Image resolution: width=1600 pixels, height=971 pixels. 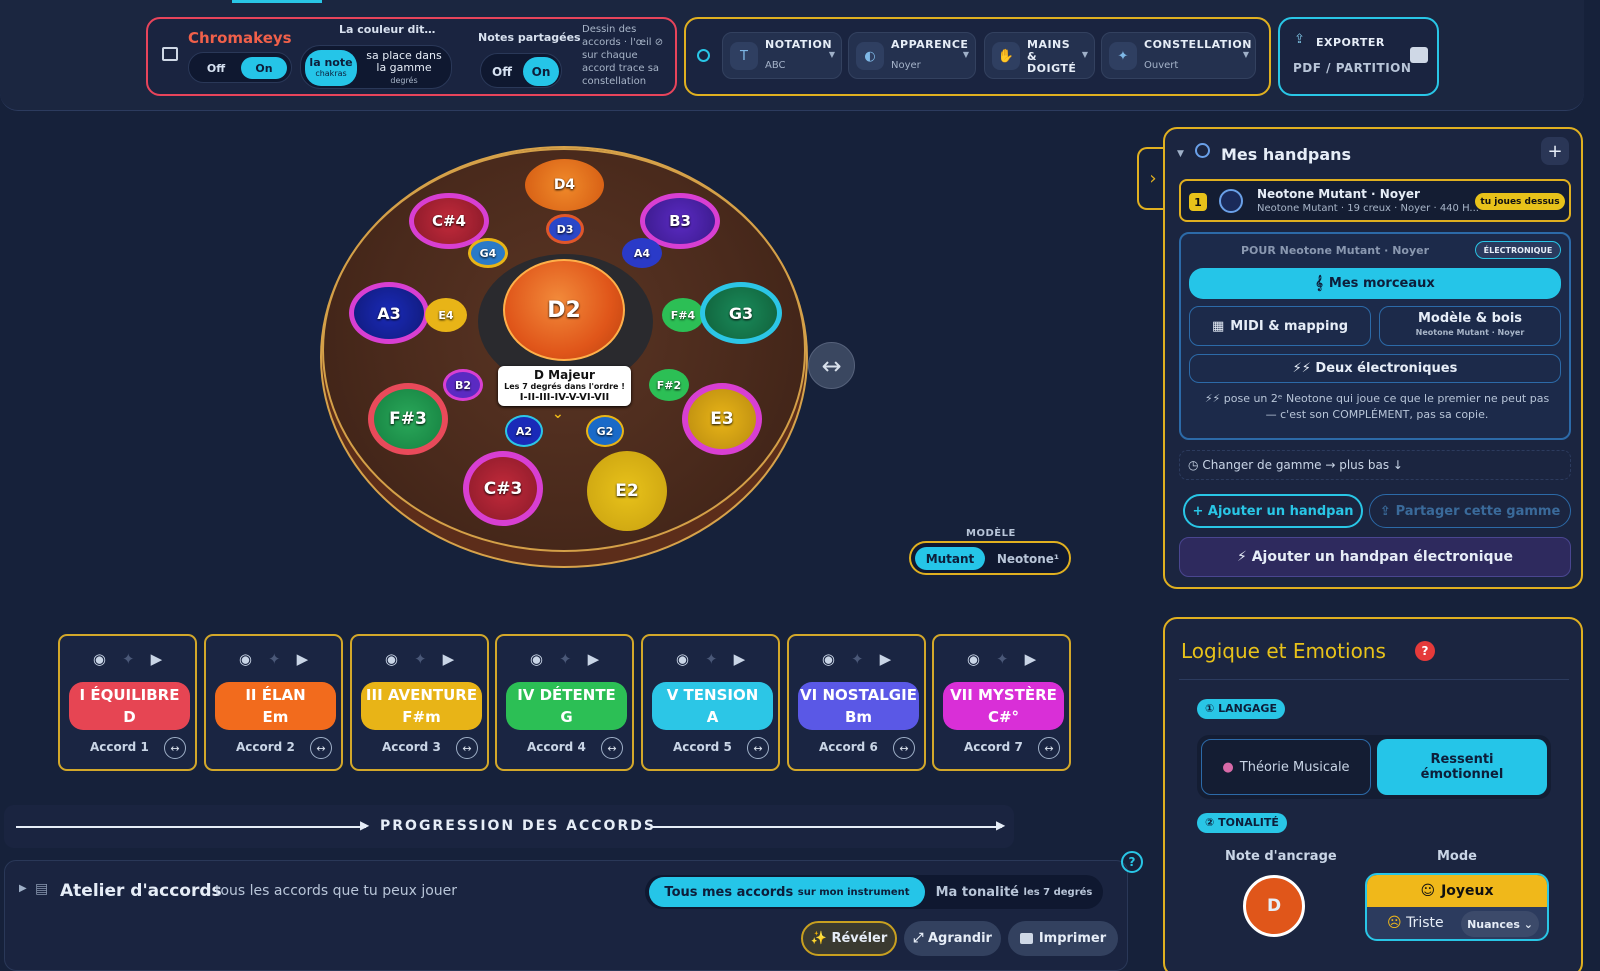 What do you see at coordinates (1470, 326) in the screenshot?
I see `modele-bois-button: Modèle & bois Neotone Mutant · Noyer` at bounding box center [1470, 326].